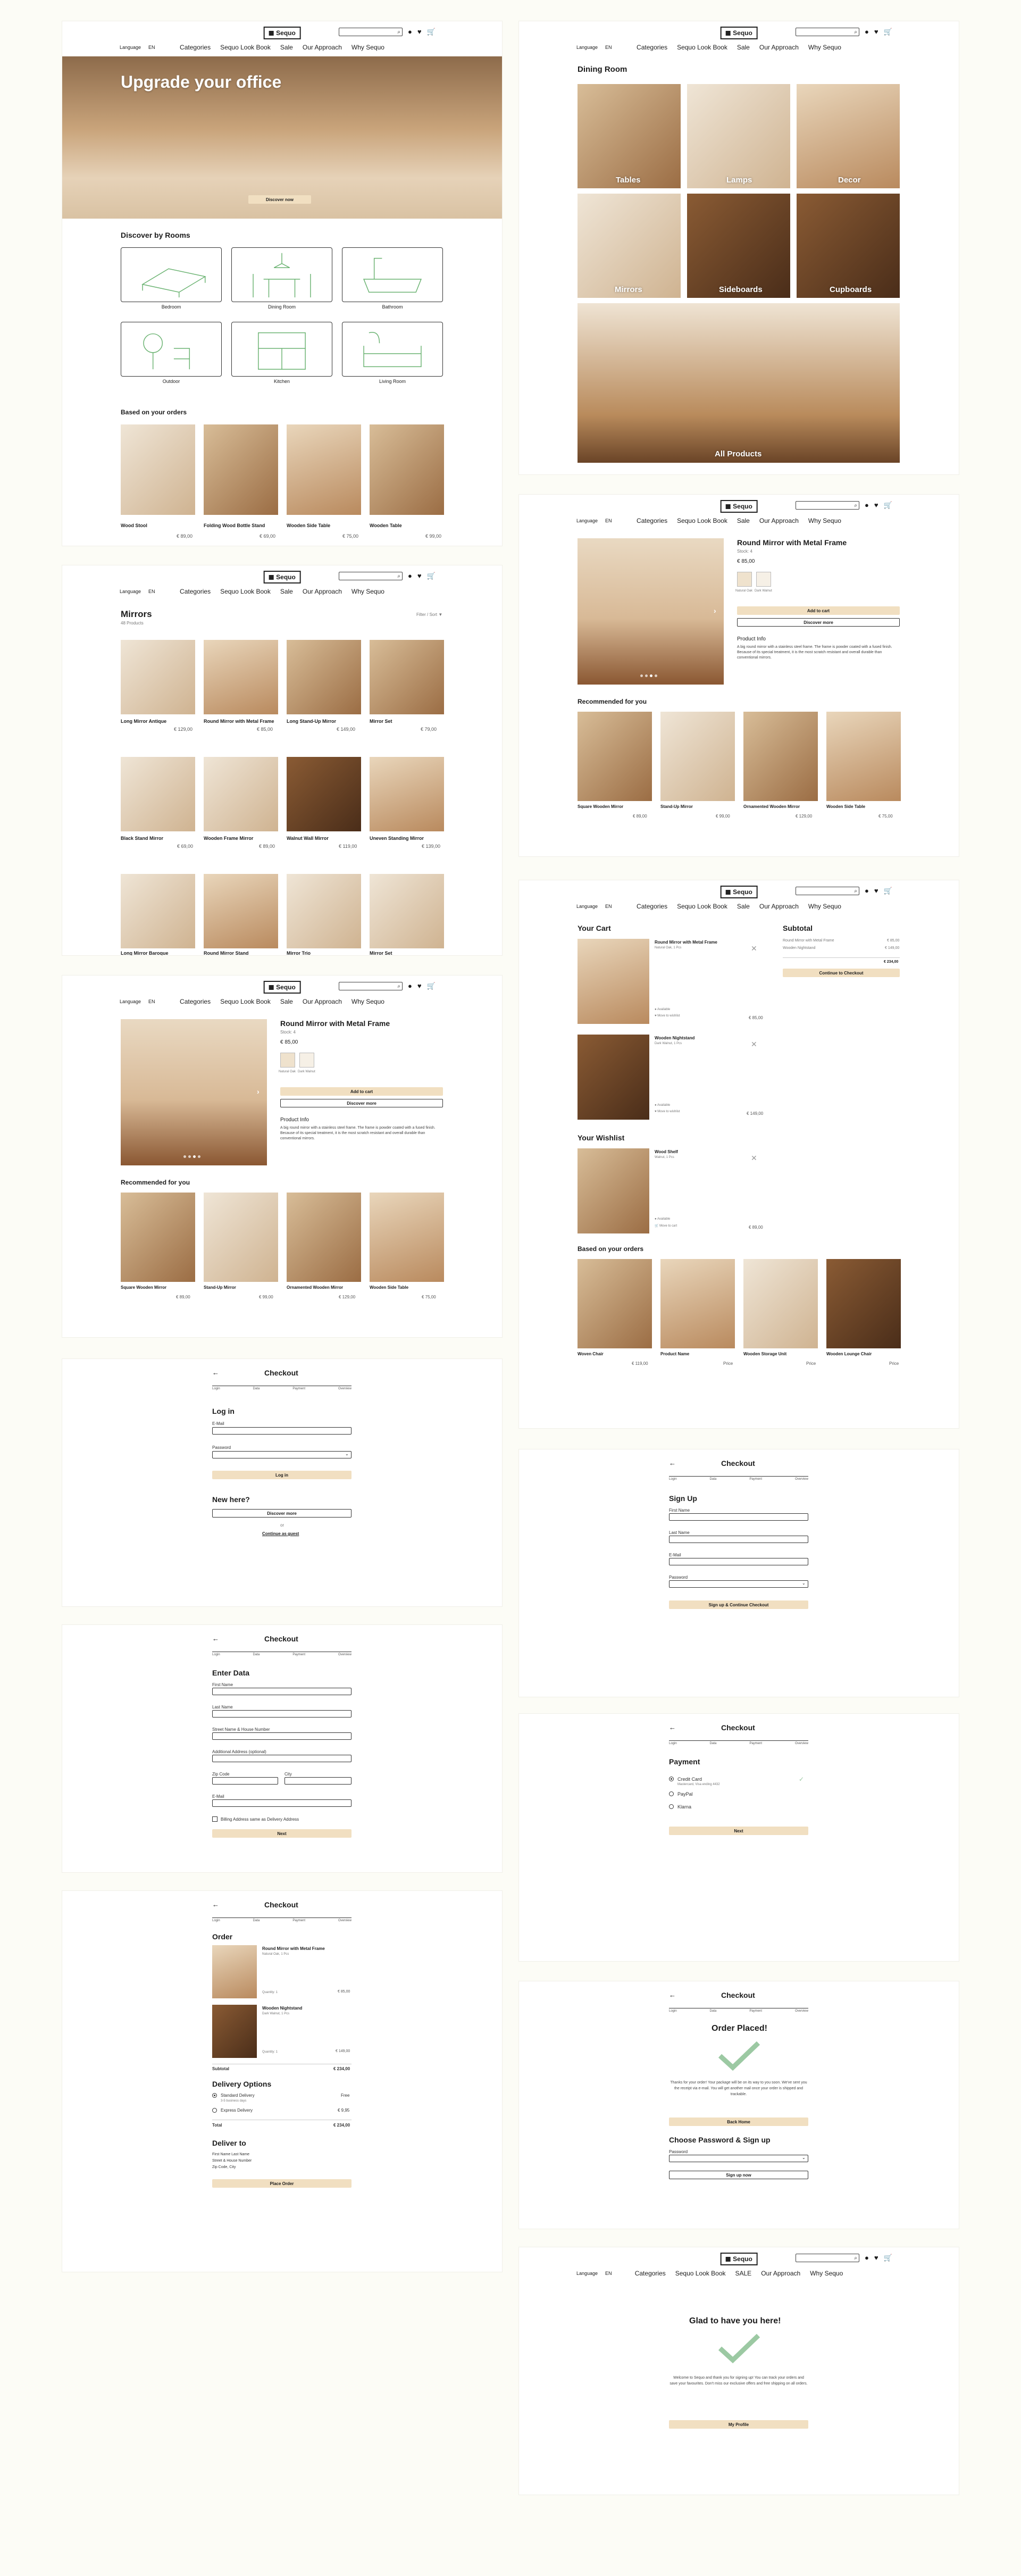  Describe the element at coordinates (282, 1475) in the screenshot. I see `login-button: Log in` at that location.